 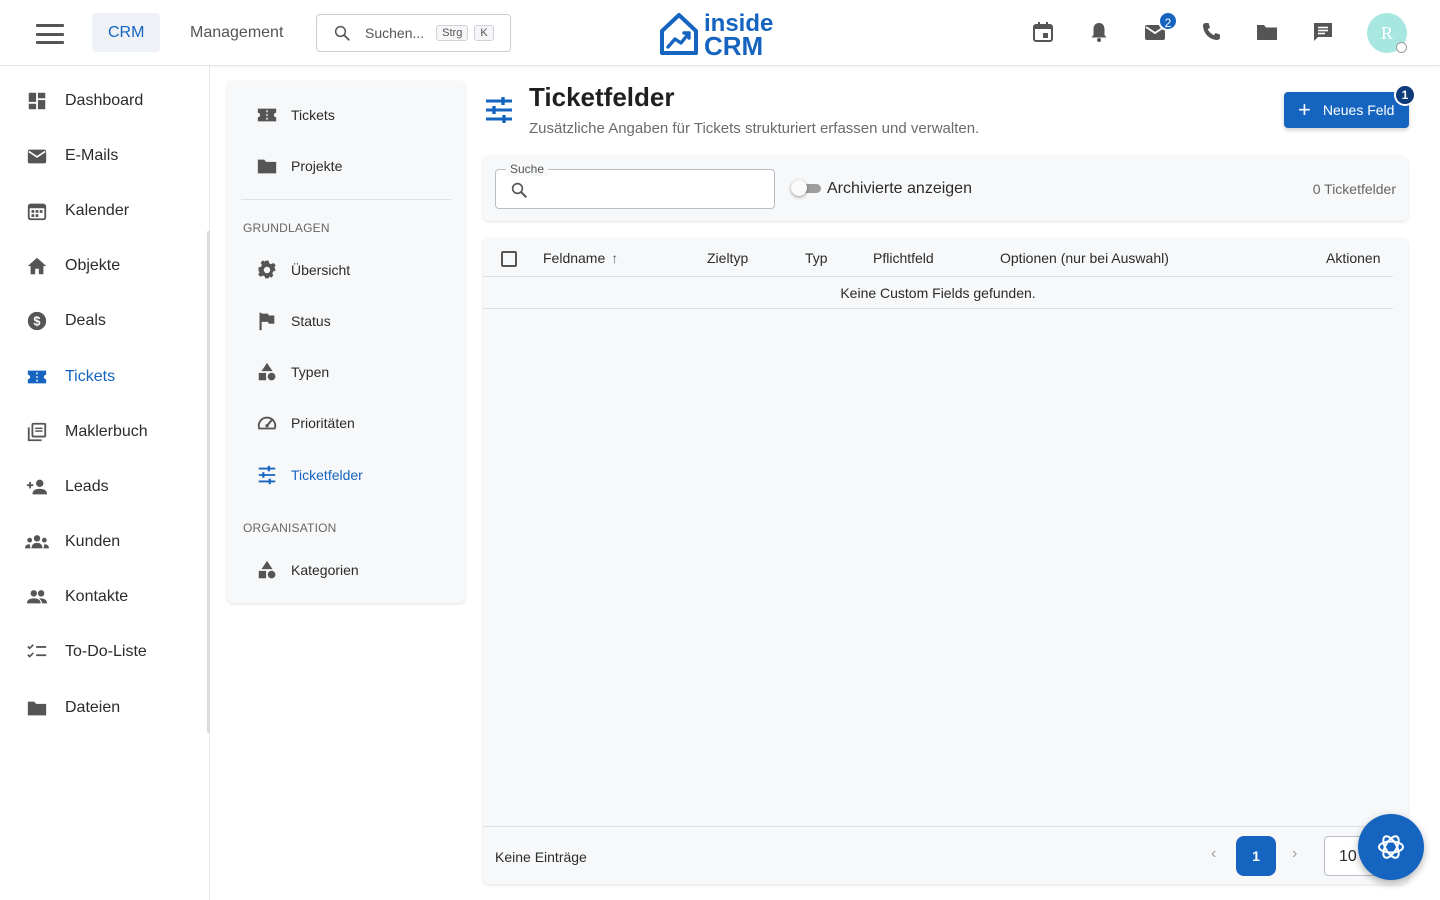 I want to click on menu-icon, so click(x=50, y=34).